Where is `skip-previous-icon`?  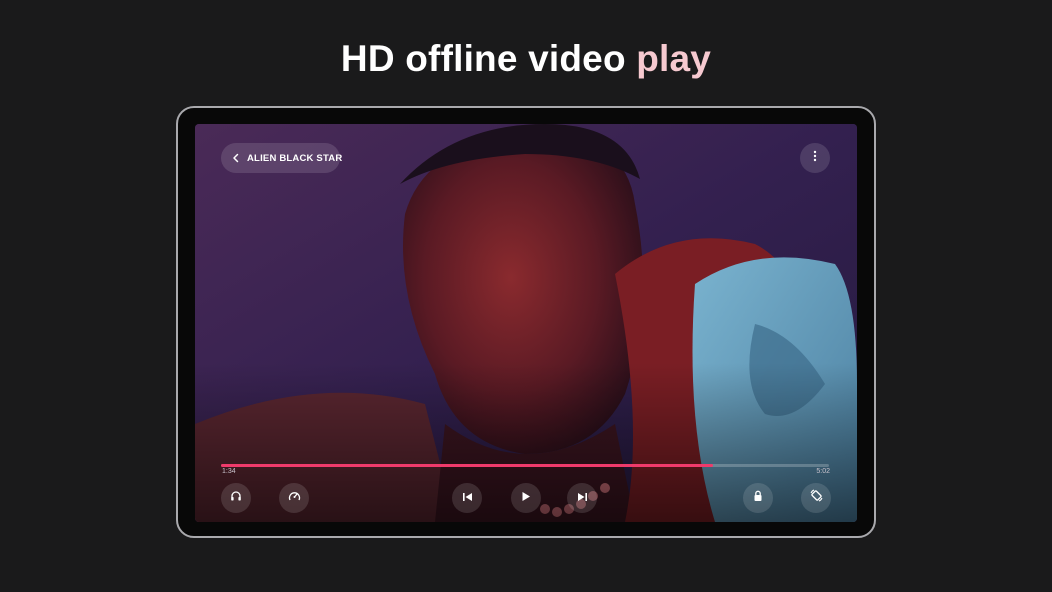
skip-previous-icon is located at coordinates (467, 498).